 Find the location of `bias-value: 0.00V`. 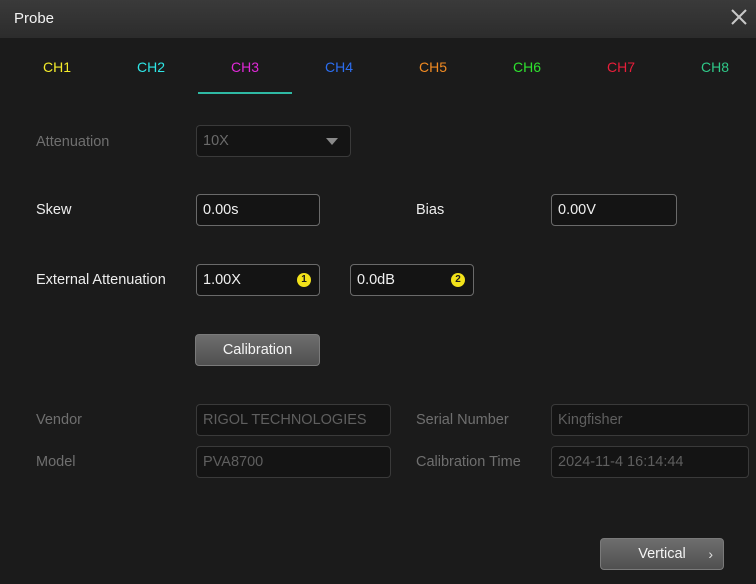

bias-value: 0.00V is located at coordinates (577, 210).